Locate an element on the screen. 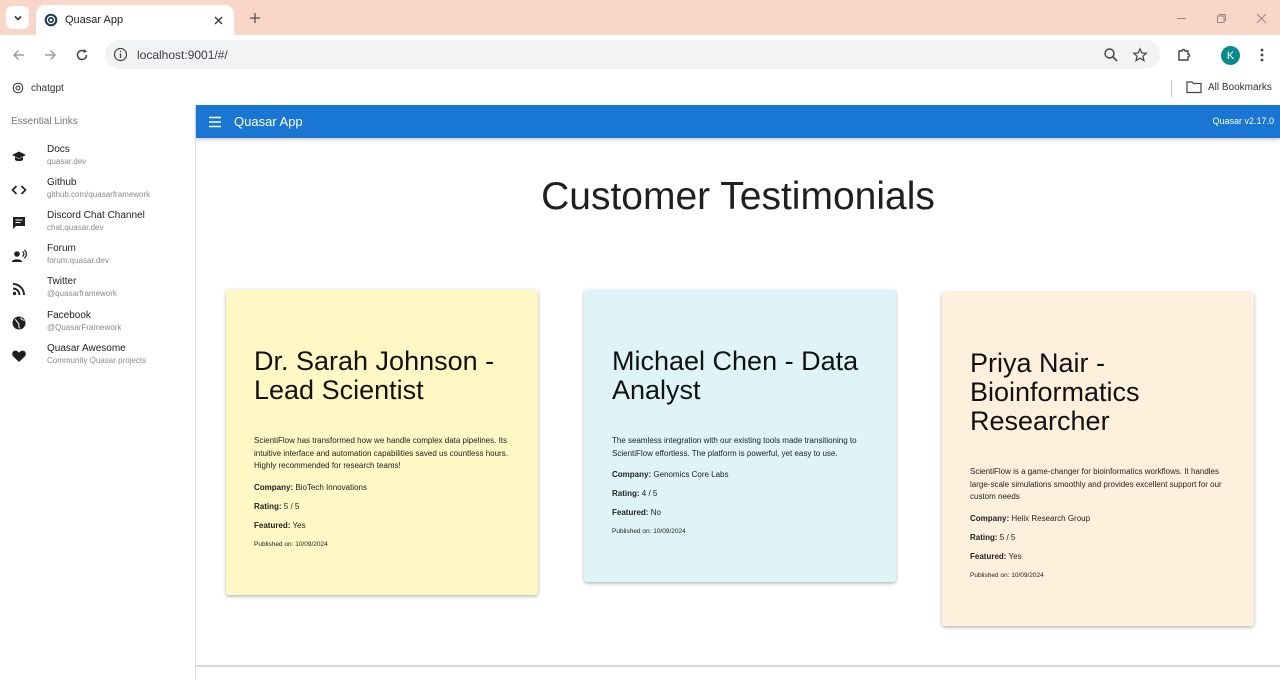 The width and height of the screenshot is (1280, 680). window-close-button is located at coordinates (1261, 18).